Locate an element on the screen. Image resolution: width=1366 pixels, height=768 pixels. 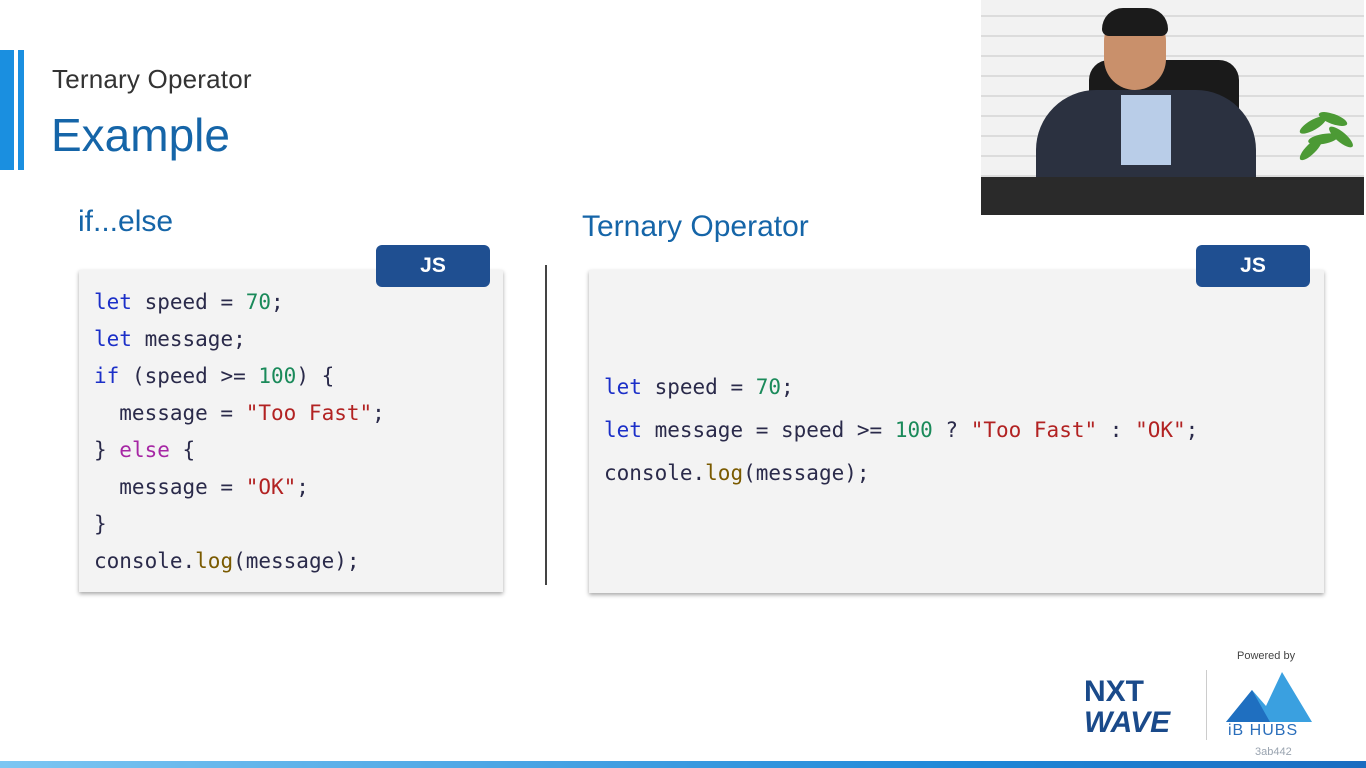
code-token: else is located at coordinates (144, 450).